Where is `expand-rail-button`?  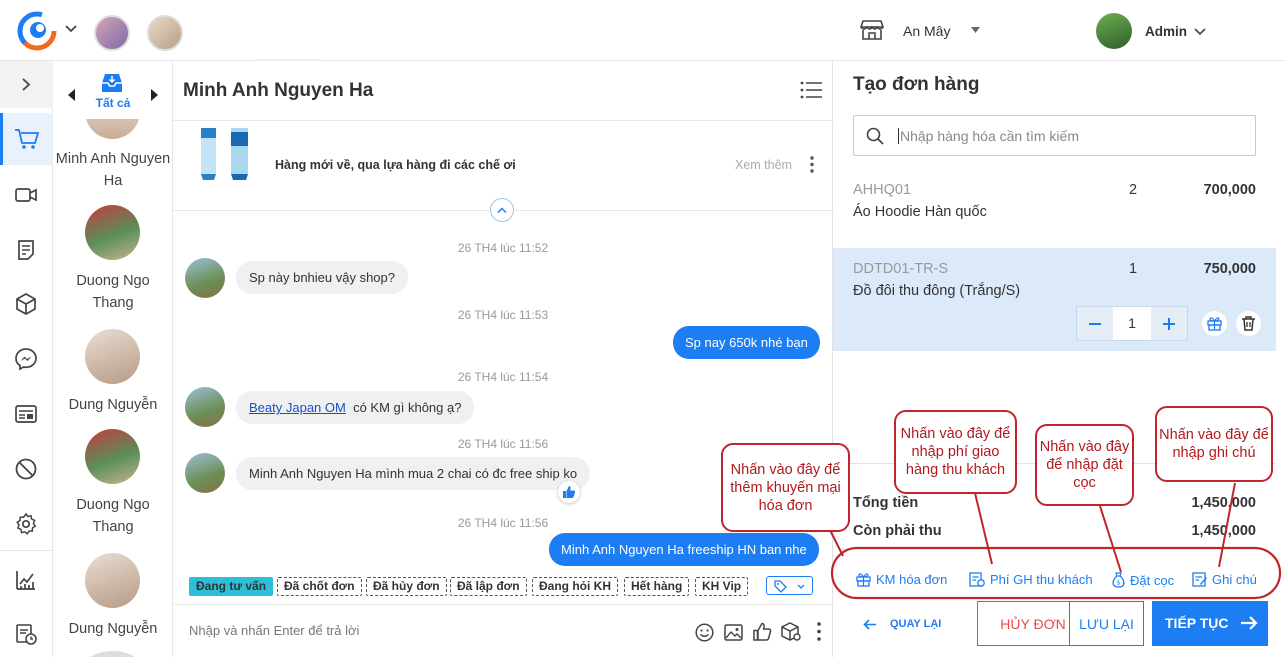
expand-rail-button is located at coordinates (26, 84).